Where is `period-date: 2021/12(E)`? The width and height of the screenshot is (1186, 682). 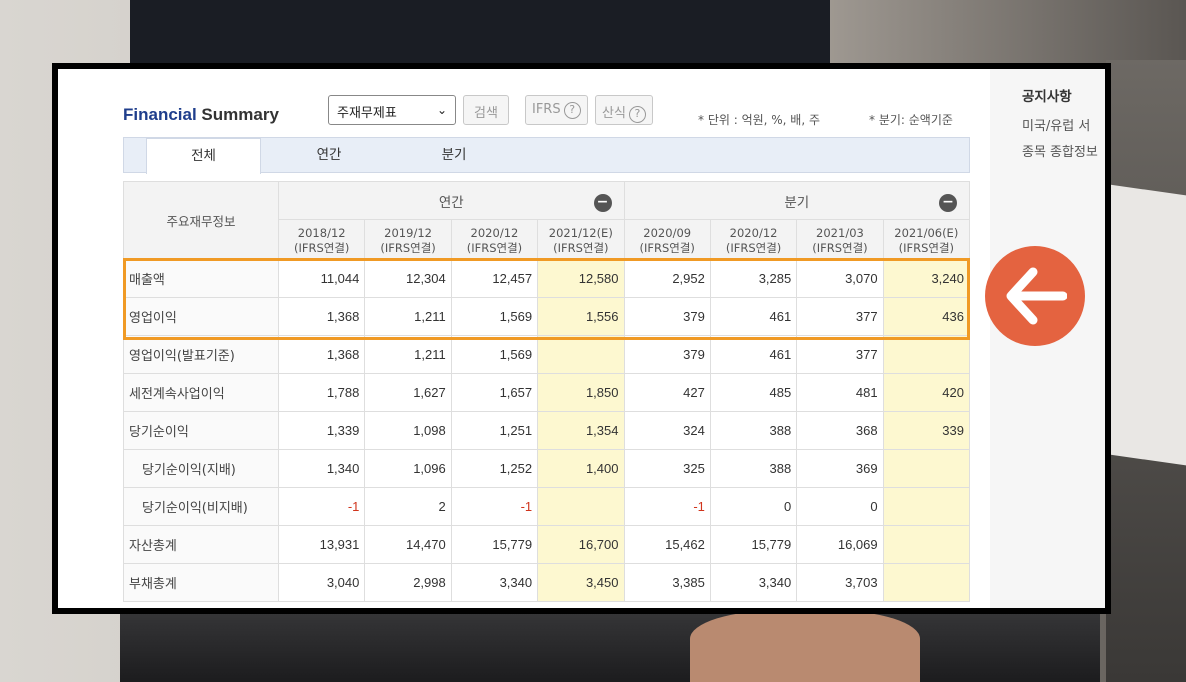
period-date: 2021/12(E) is located at coordinates (580, 232).